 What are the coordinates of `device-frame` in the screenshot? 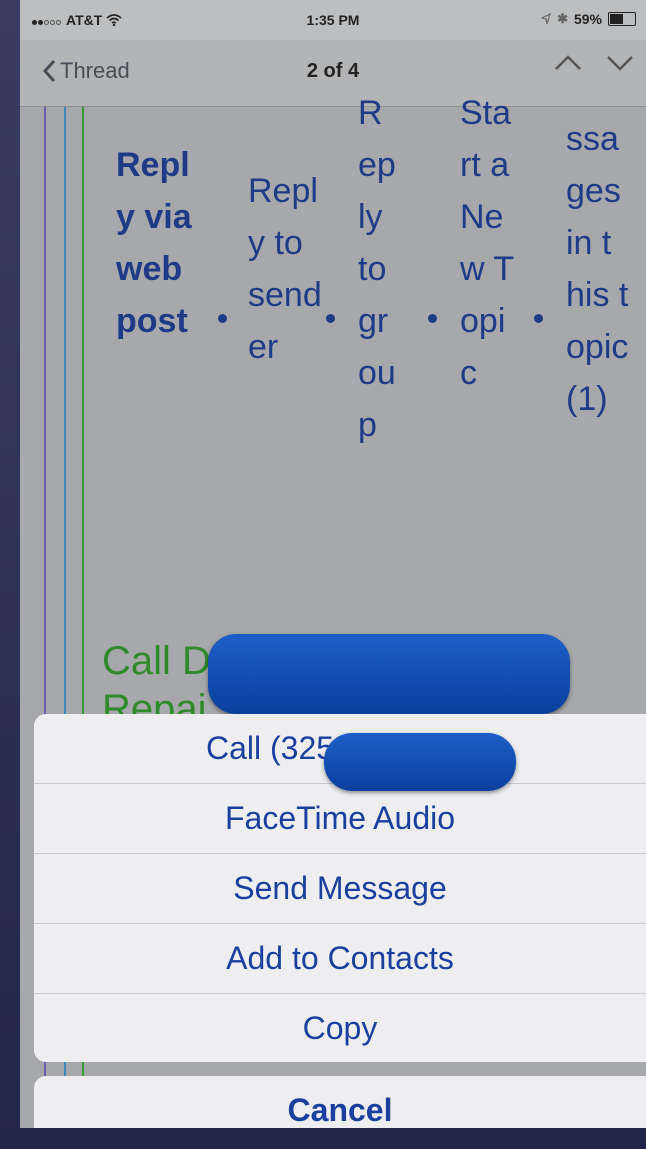 It's located at (10, 574).